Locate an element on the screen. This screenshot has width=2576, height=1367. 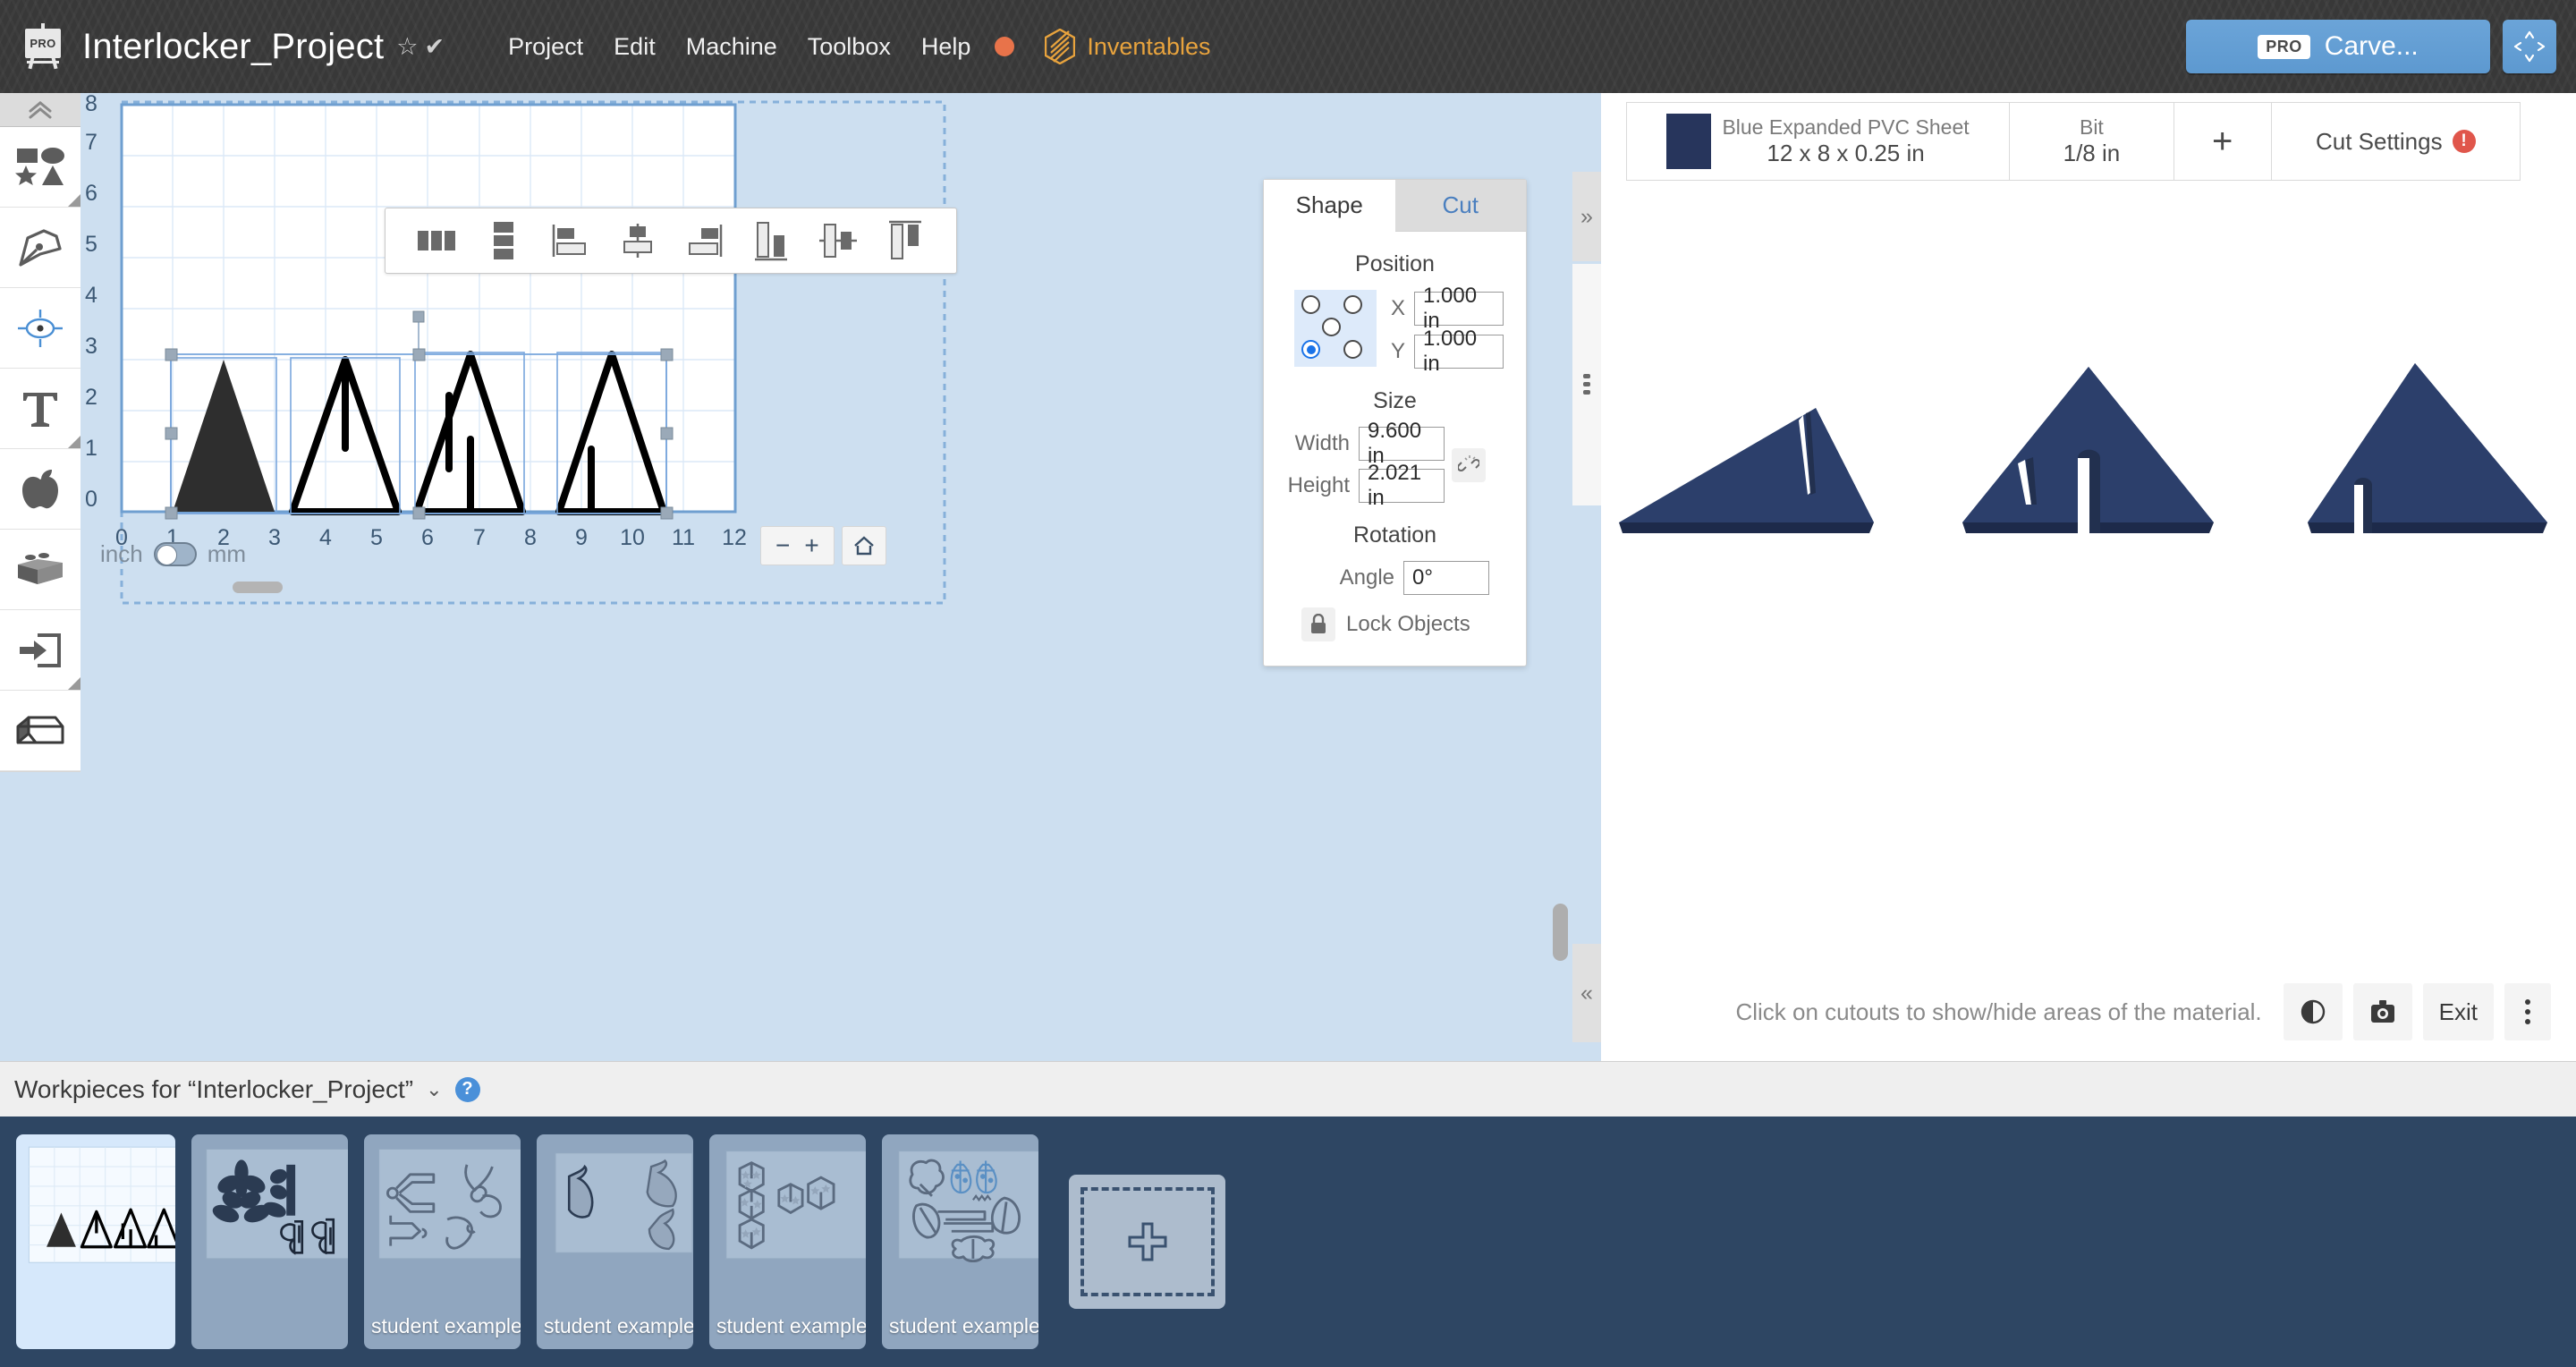
distribute-horizontal-icon is located at coordinates (437, 240).